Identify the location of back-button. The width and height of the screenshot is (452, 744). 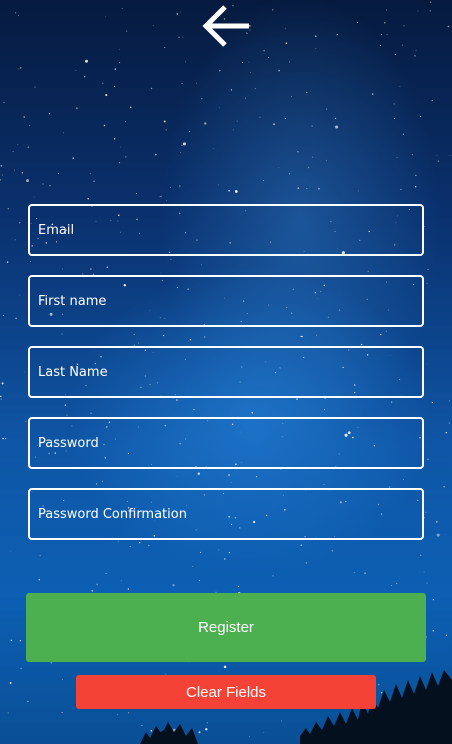
(226, 26).